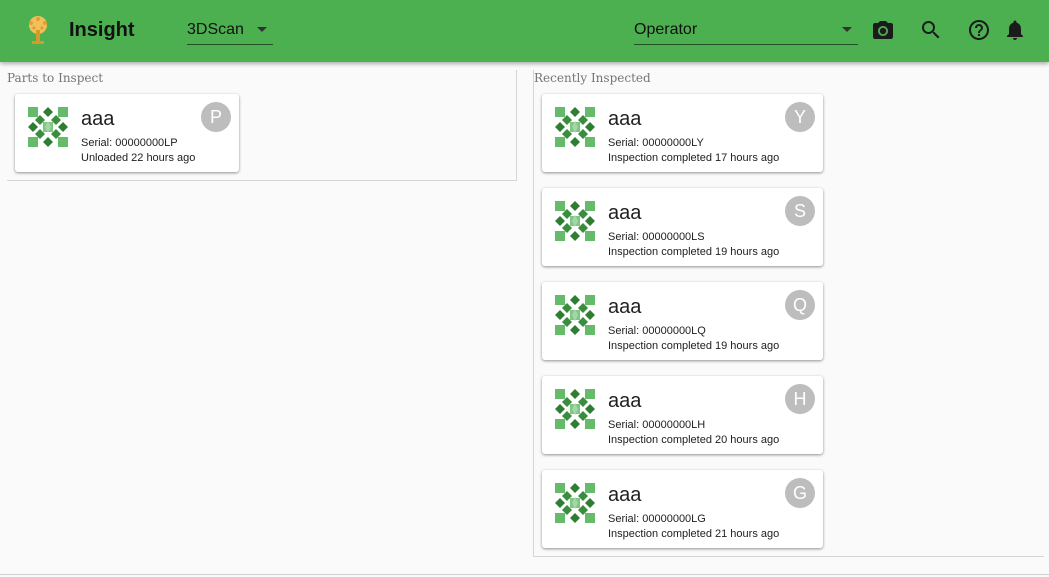 The image size is (1049, 577). What do you see at coordinates (979, 30) in the screenshot?
I see `help-icon` at bounding box center [979, 30].